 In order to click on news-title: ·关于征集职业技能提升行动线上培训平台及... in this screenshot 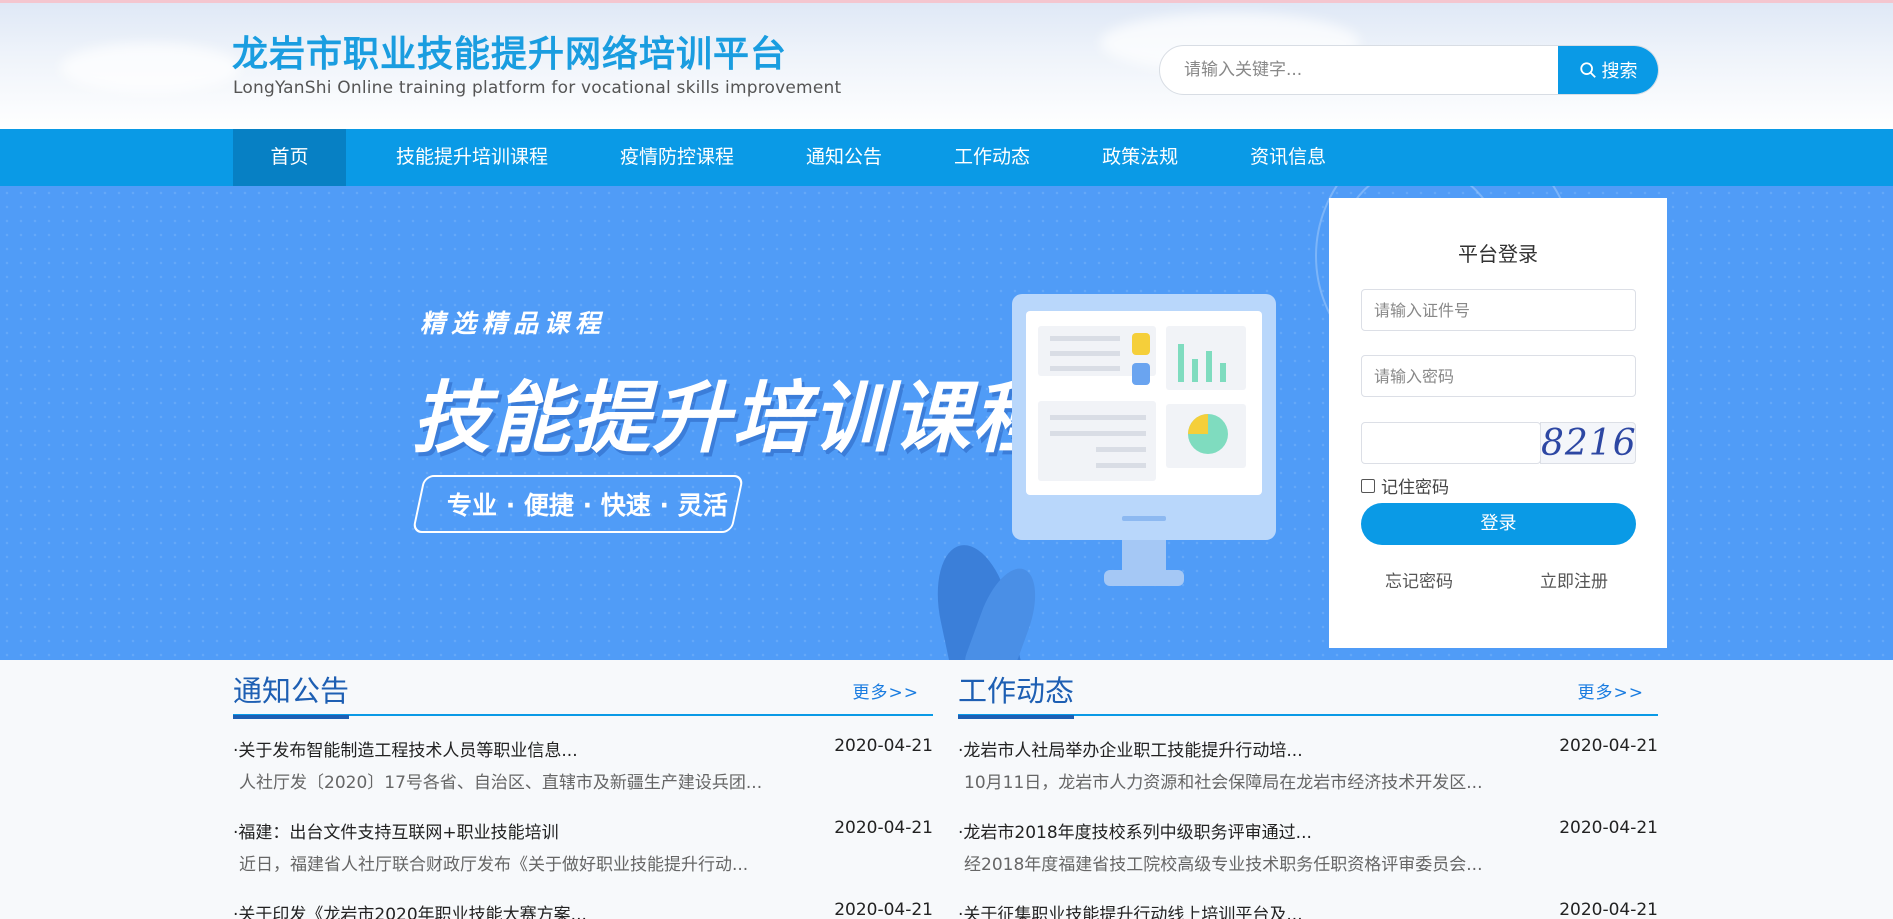, I will do `click(1130, 909)`.